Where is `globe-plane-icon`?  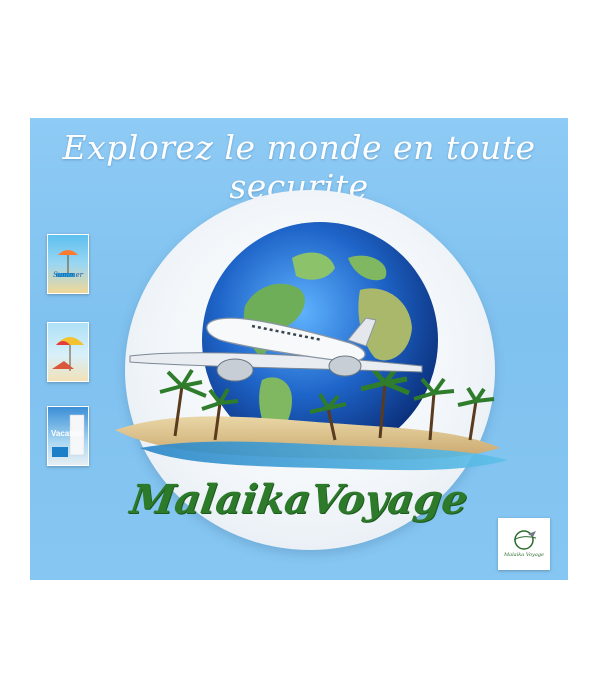
globe-plane-icon is located at coordinates (525, 540).